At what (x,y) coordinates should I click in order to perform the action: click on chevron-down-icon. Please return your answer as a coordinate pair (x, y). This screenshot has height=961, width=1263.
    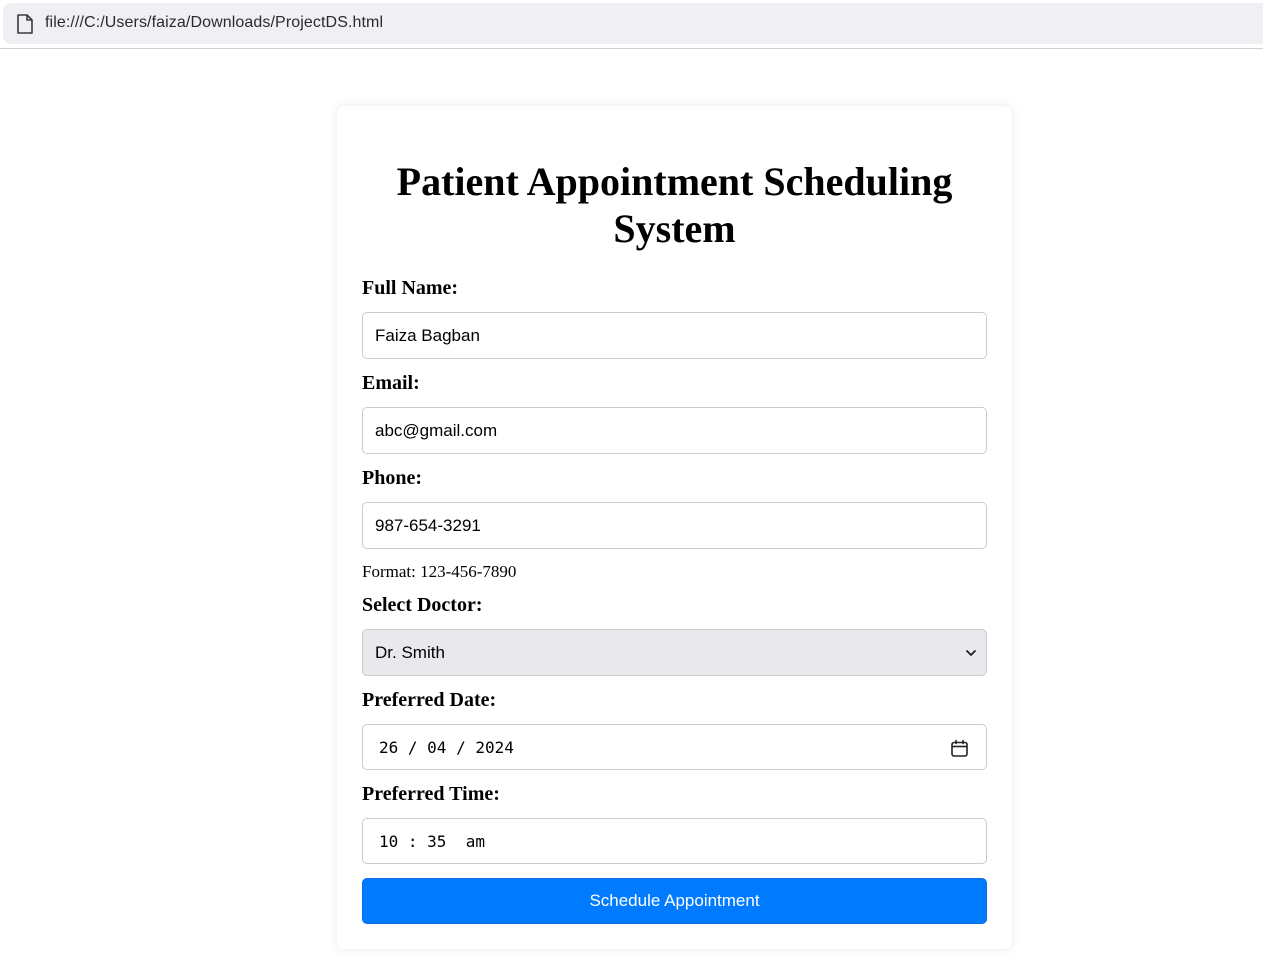
    Looking at the image, I should click on (971, 653).